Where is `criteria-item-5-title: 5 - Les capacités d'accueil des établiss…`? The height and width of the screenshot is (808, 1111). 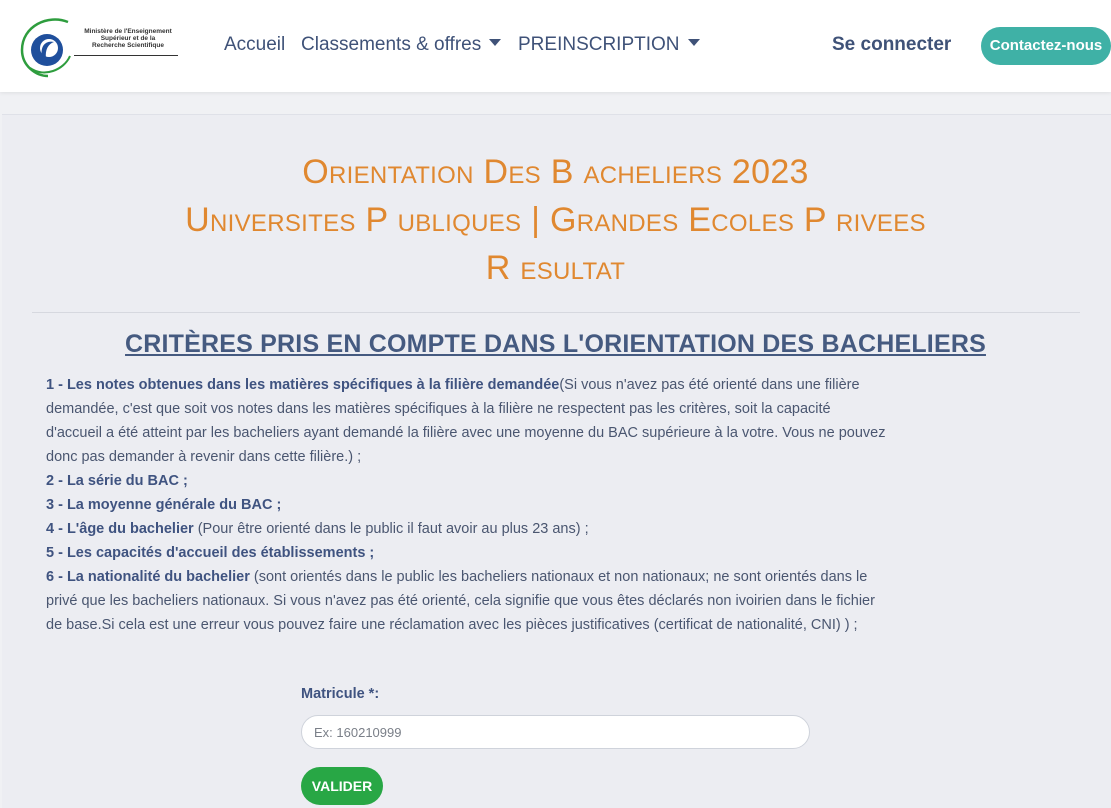
criteria-item-5-title: 5 - Les capacités d'accueil des établiss… is located at coordinates (210, 553).